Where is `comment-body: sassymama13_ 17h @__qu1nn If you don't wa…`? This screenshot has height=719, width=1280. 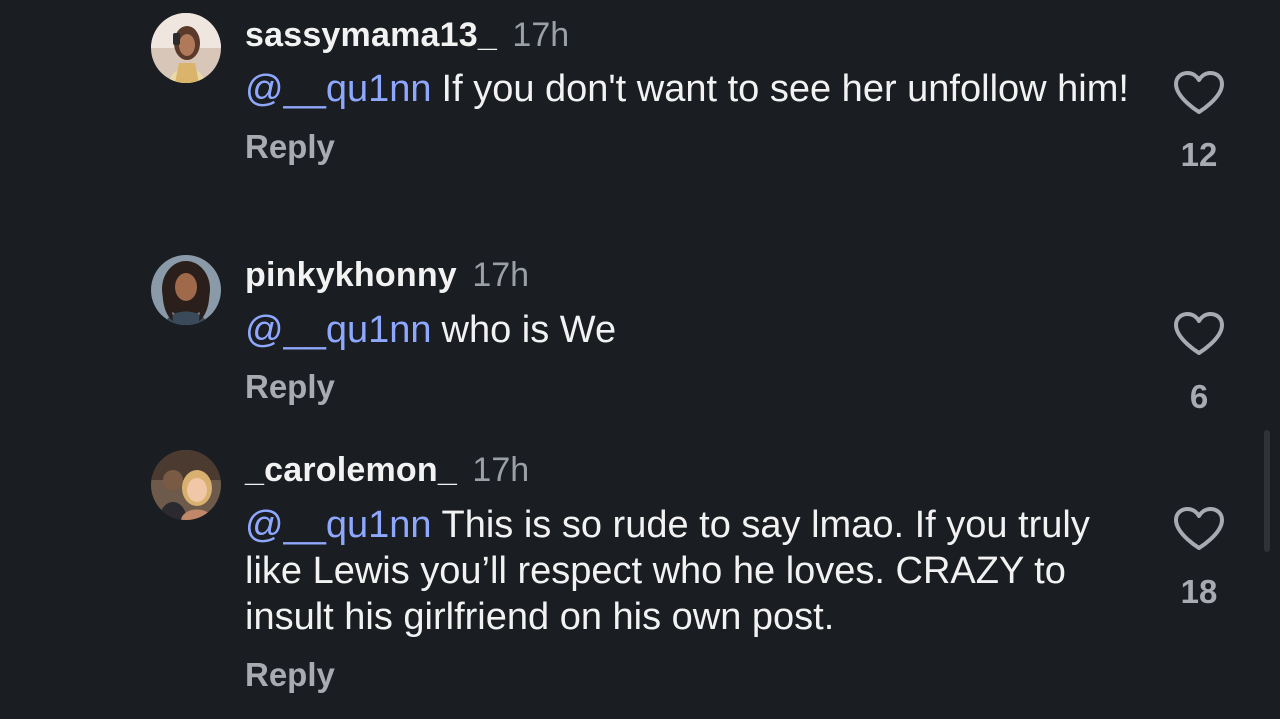
comment-body: sassymama13_ 17h @__qu1nn If you don't wa… is located at coordinates (695, 90).